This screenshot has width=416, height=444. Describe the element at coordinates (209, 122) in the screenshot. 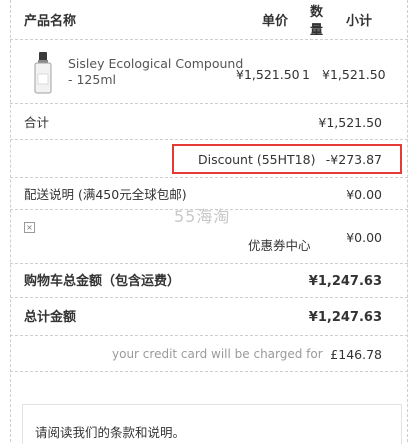

I see `total-row: 合计 ¥1,521.50` at that location.